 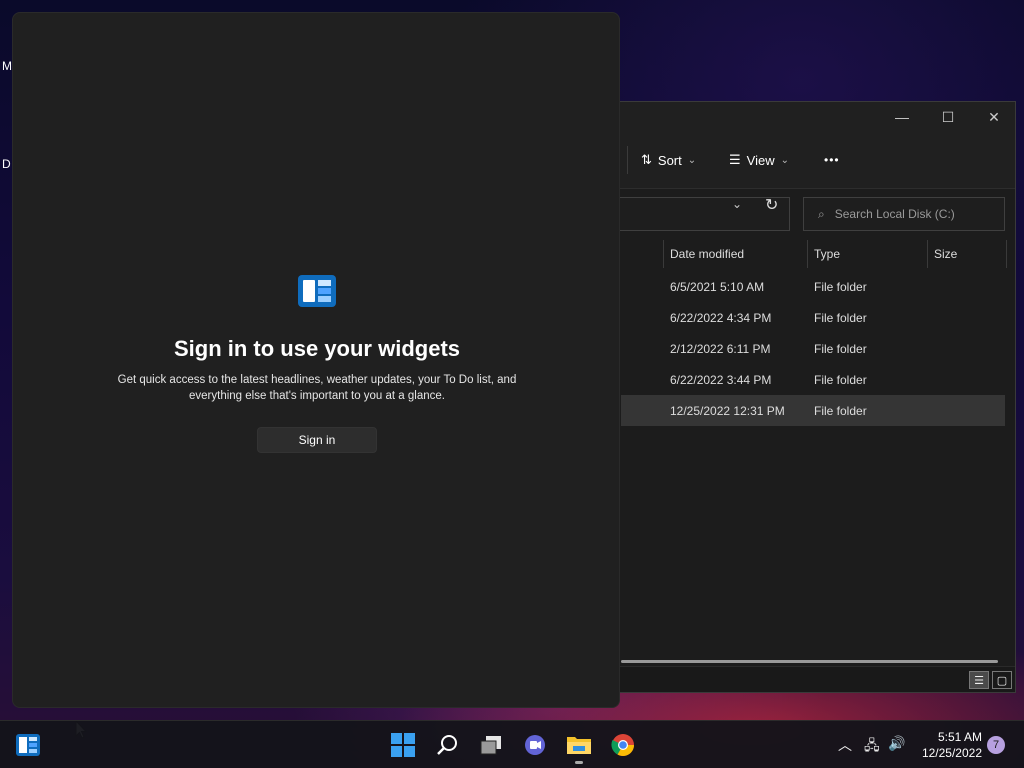 What do you see at coordinates (727, 411) in the screenshot?
I see `cell-date: 12/25/2022 12:31 PM` at bounding box center [727, 411].